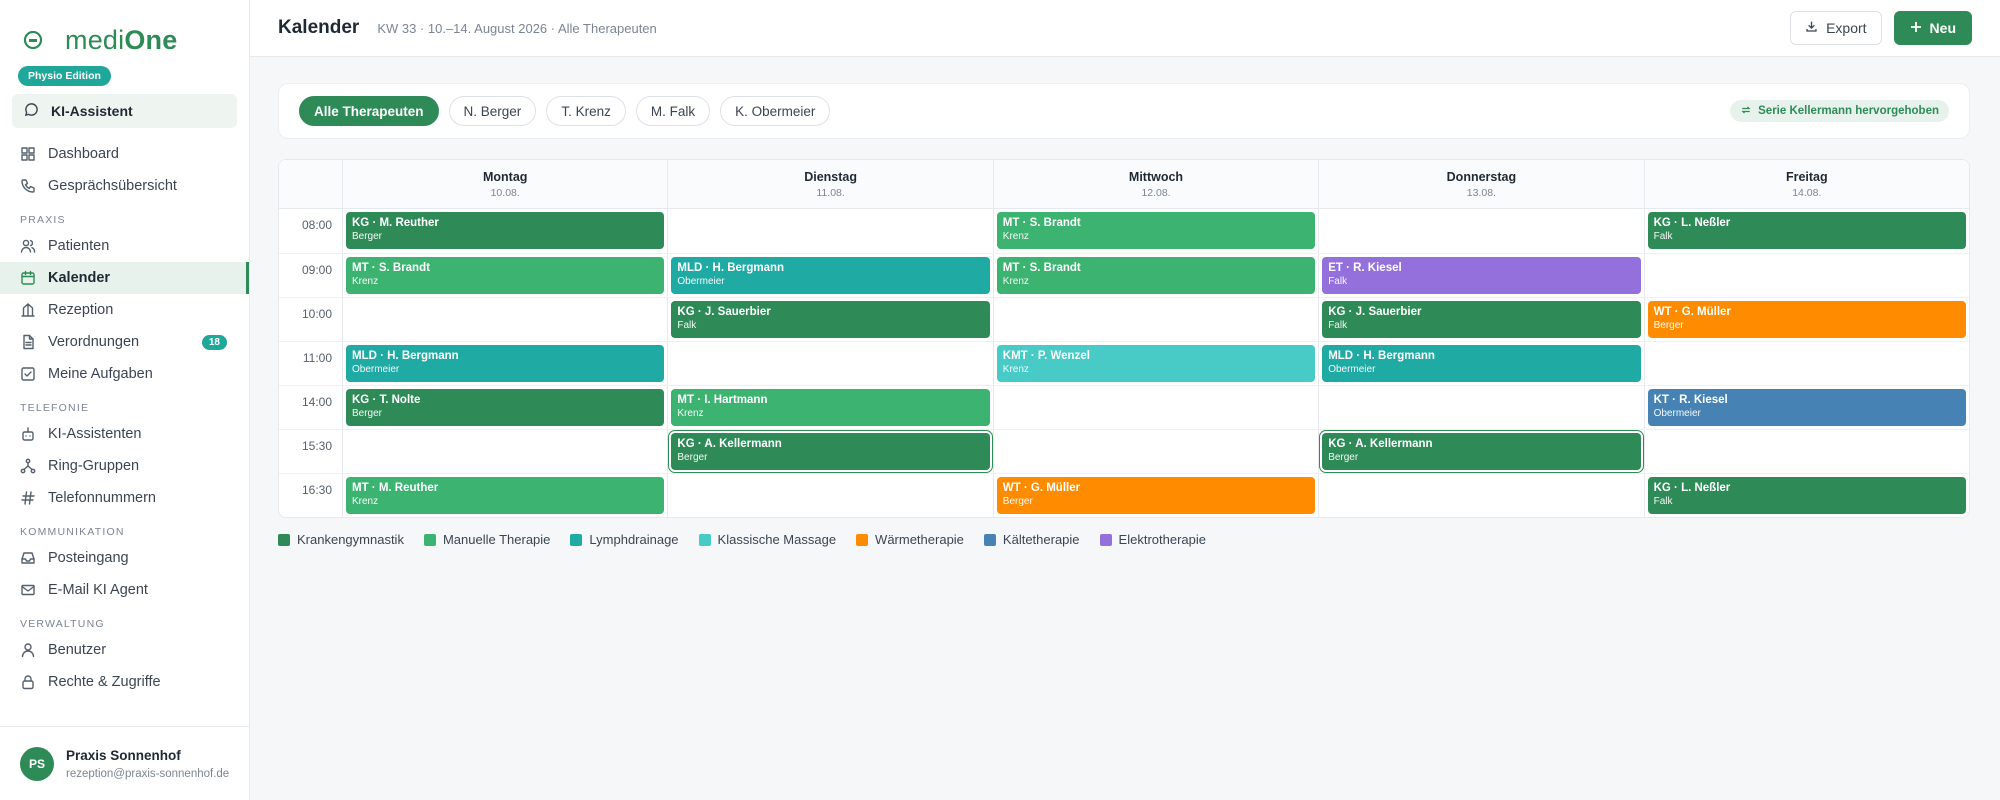 This screenshot has height=800, width=2000. I want to click on filter-chip-t-krenz: T. Krenz, so click(586, 111).